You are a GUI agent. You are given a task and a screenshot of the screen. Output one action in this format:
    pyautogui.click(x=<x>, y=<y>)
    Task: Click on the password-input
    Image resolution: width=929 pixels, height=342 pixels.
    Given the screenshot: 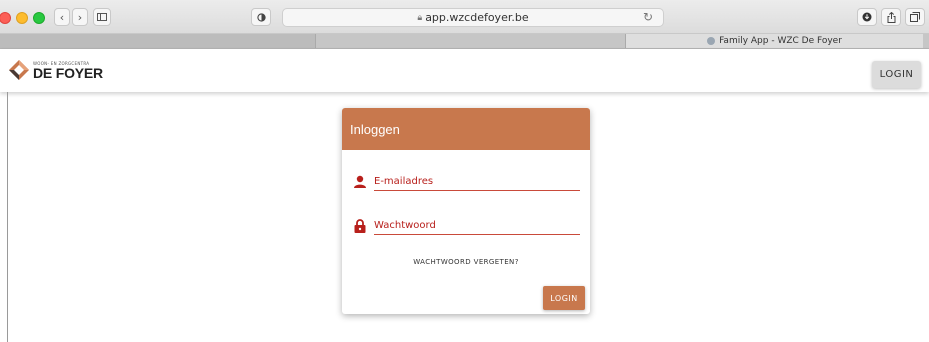 What is the action you would take?
    pyautogui.click(x=477, y=225)
    